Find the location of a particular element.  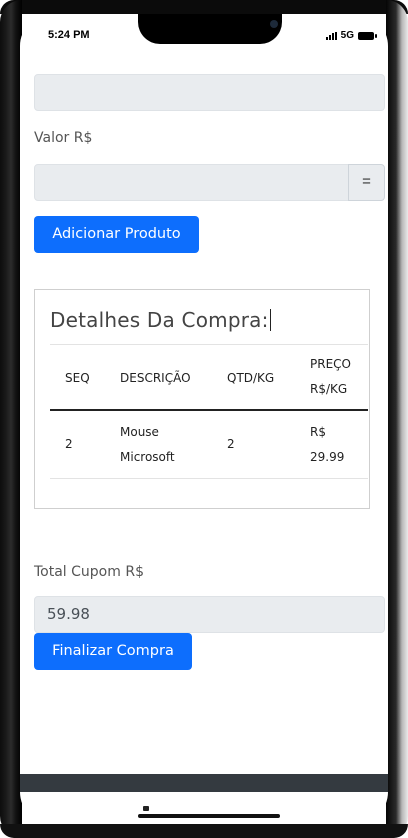

status-indicators: 5G is located at coordinates (351, 35).